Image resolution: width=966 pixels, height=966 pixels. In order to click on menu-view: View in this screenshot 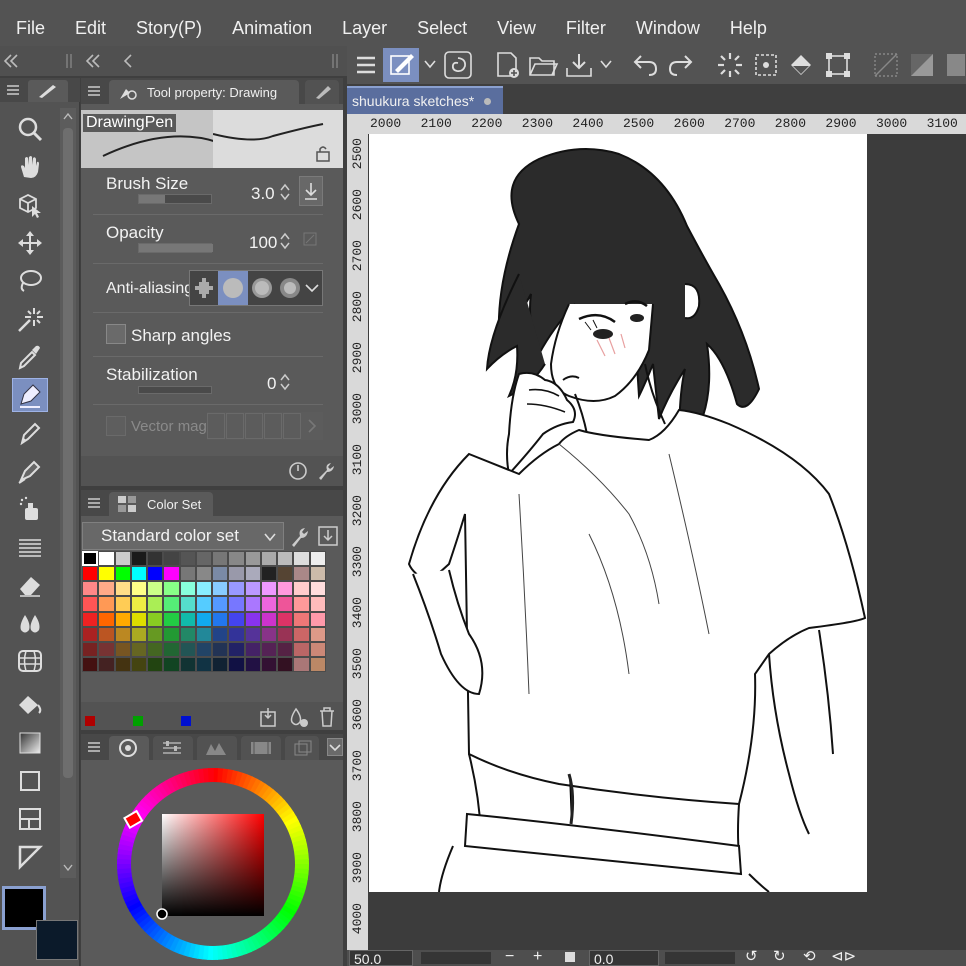, I will do `click(515, 23)`.